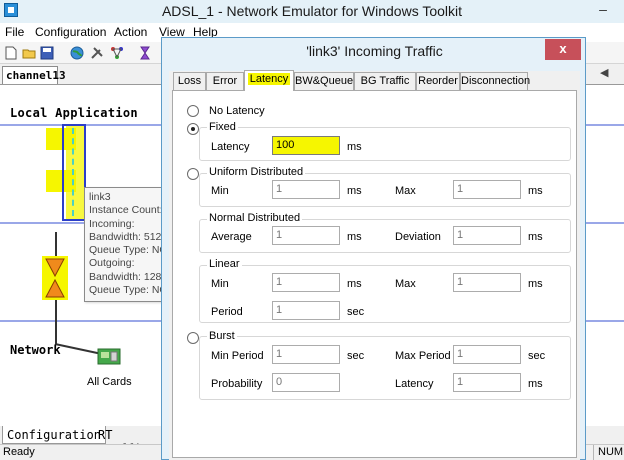 Image resolution: width=624 pixels, height=460 pixels. Describe the element at coordinates (224, 264) in the screenshot. I see `linear-group-title: Linear` at that location.